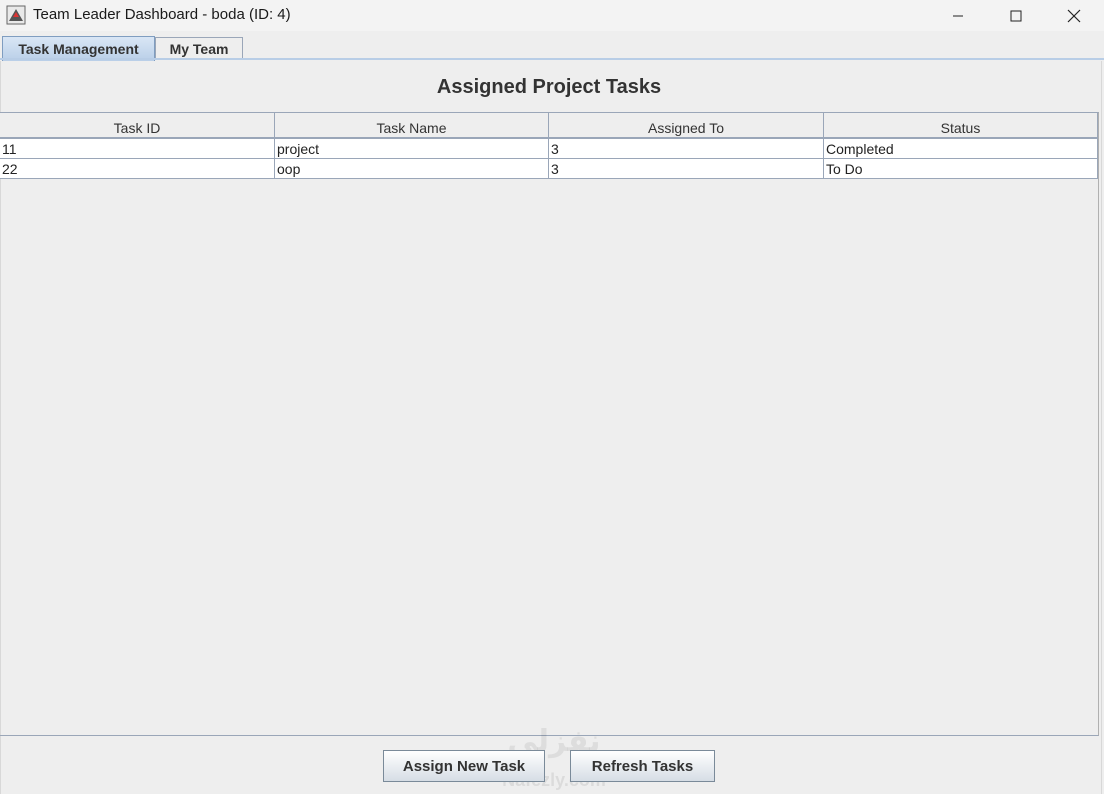  I want to click on minimize-icon, so click(958, 15).